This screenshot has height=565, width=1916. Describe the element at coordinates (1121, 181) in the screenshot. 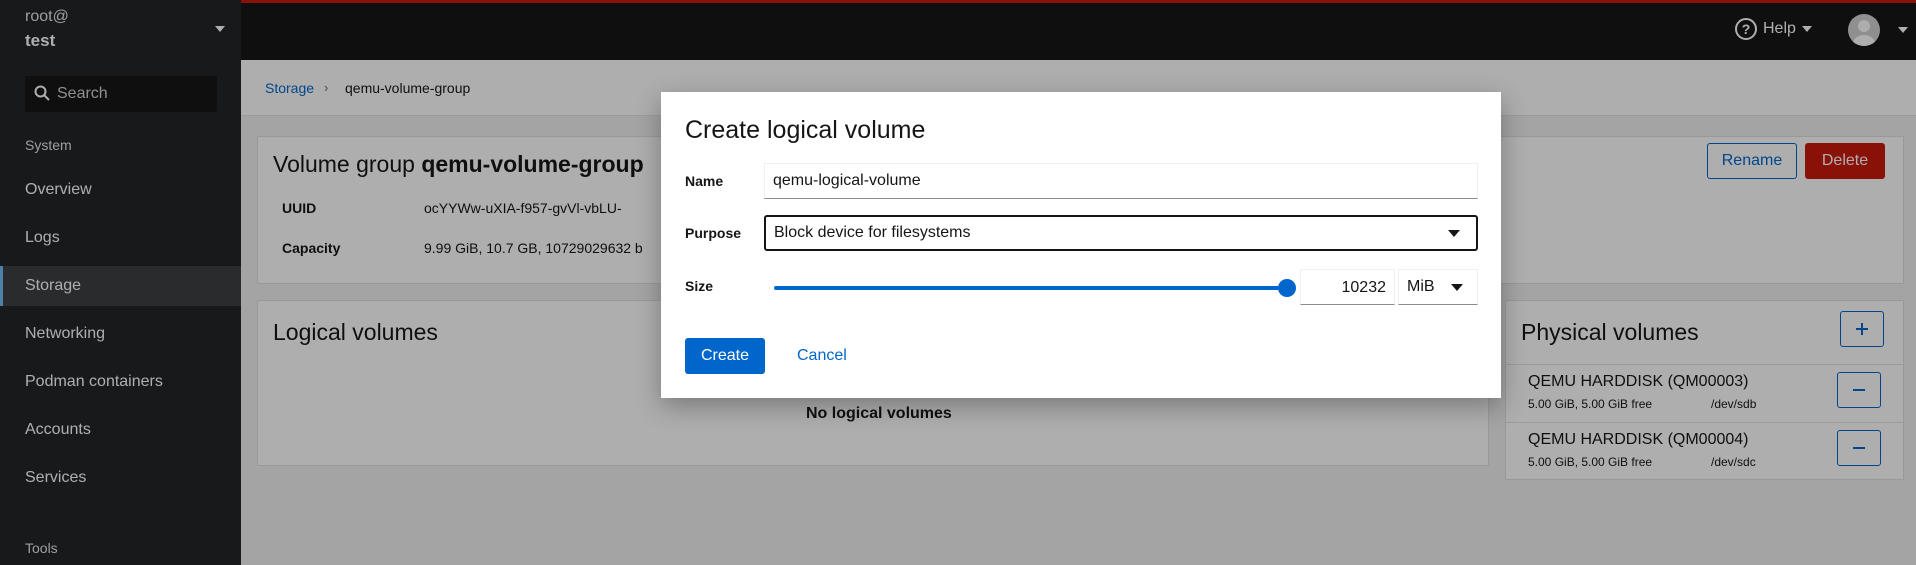

I see `name-input: qemu-logical-volume` at that location.